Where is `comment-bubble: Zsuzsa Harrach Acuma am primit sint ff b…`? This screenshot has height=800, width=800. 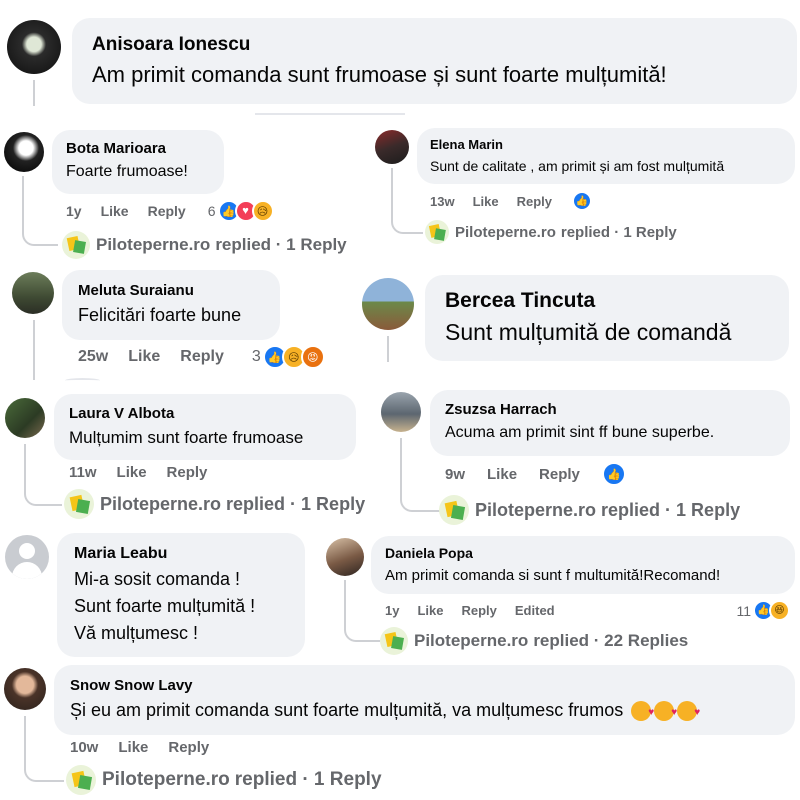
comment-bubble: Zsuzsa Harrach Acuma am primit sint ff b… is located at coordinates (610, 423).